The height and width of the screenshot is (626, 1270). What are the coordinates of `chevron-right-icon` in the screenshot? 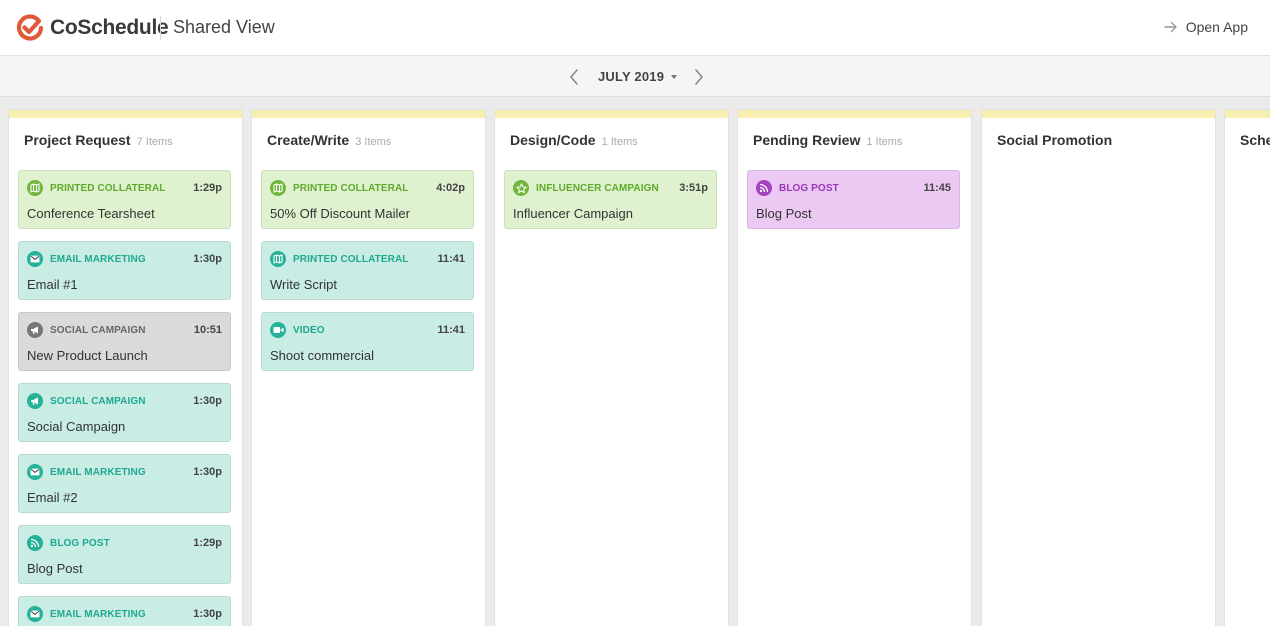 It's located at (699, 77).